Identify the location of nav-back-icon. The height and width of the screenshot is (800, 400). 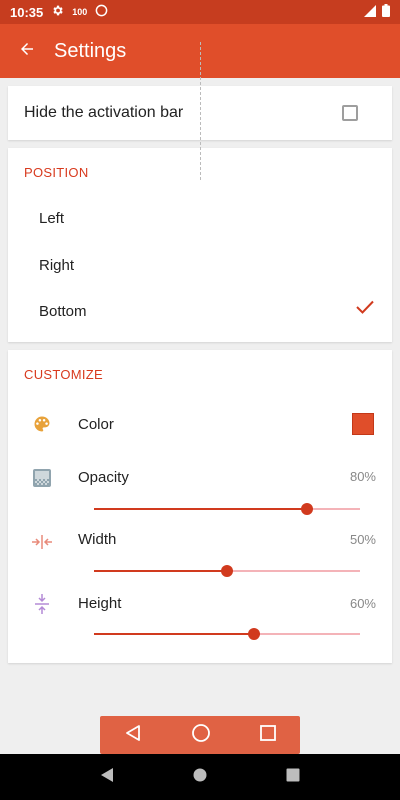
(107, 777).